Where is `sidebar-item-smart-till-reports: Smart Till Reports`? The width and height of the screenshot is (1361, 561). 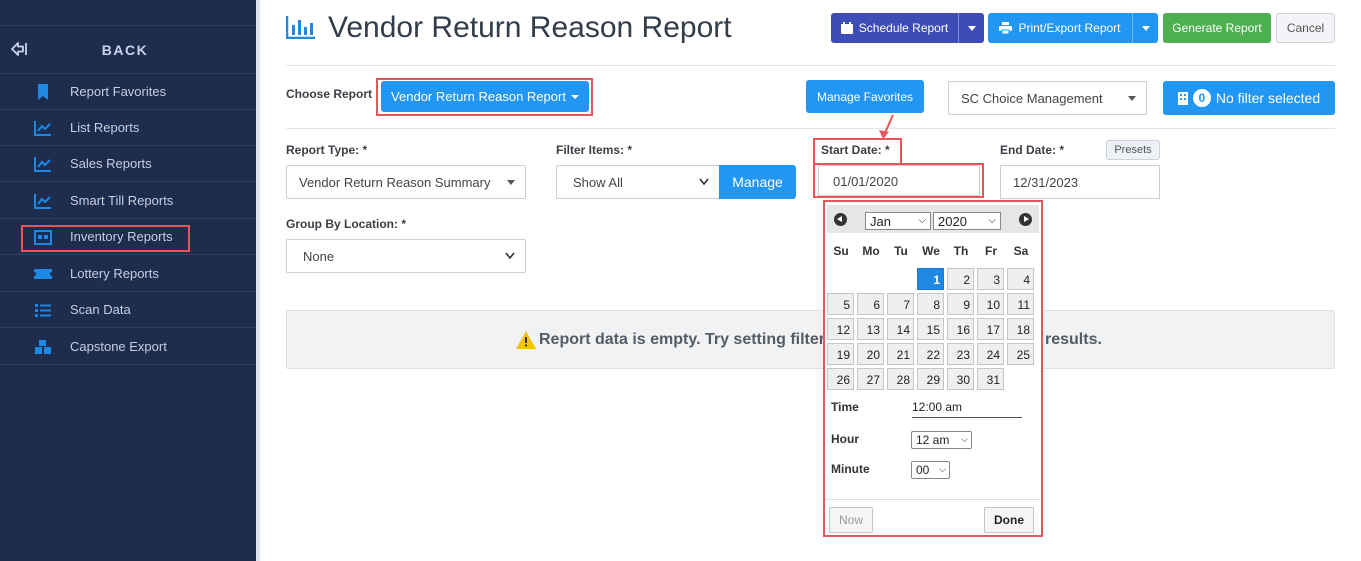
sidebar-item-smart-till-reports: Smart Till Reports is located at coordinates (128, 201).